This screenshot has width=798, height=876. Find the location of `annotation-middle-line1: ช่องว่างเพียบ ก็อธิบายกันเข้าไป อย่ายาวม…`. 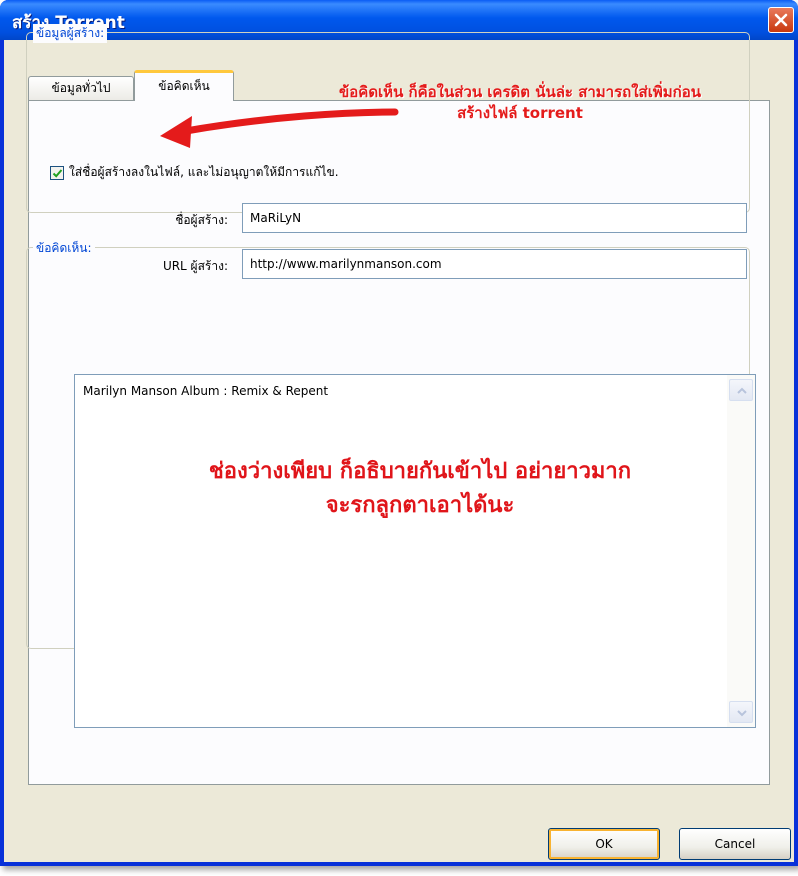

annotation-middle-line1: ช่องว่างเพียบ ก็อธิบายกันเข้าไป อย่ายาวม… is located at coordinates (420, 471).